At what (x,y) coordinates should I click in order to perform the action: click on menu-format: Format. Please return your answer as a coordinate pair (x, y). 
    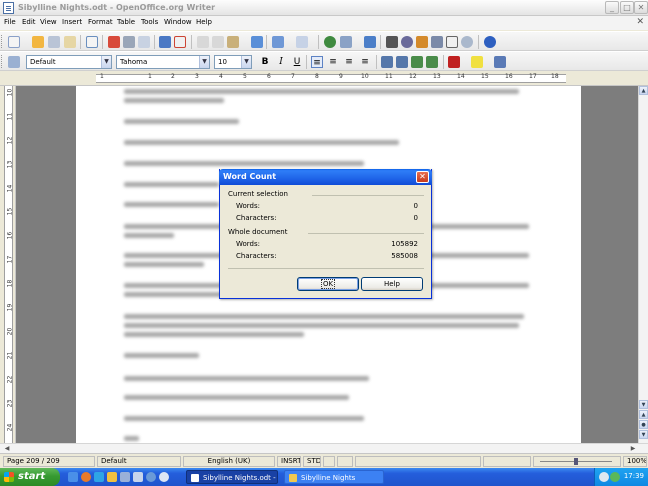
    Looking at the image, I should click on (100, 22).